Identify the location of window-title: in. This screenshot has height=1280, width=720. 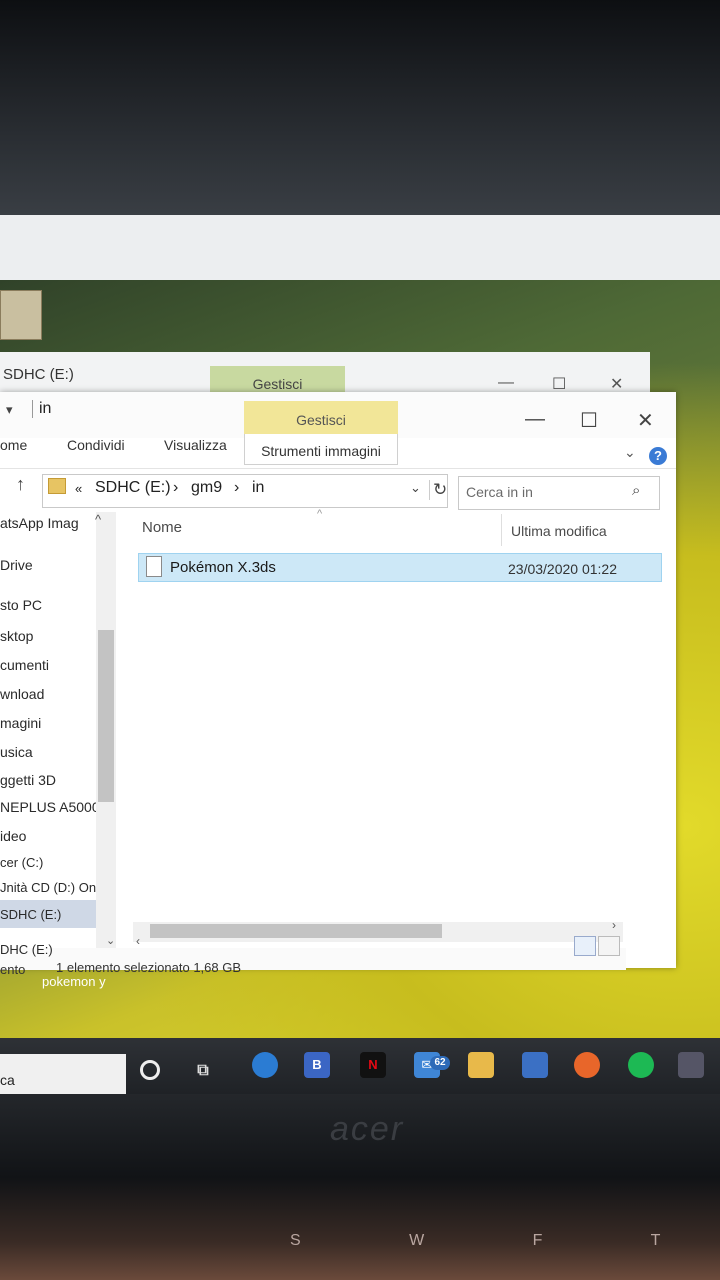
(41, 409).